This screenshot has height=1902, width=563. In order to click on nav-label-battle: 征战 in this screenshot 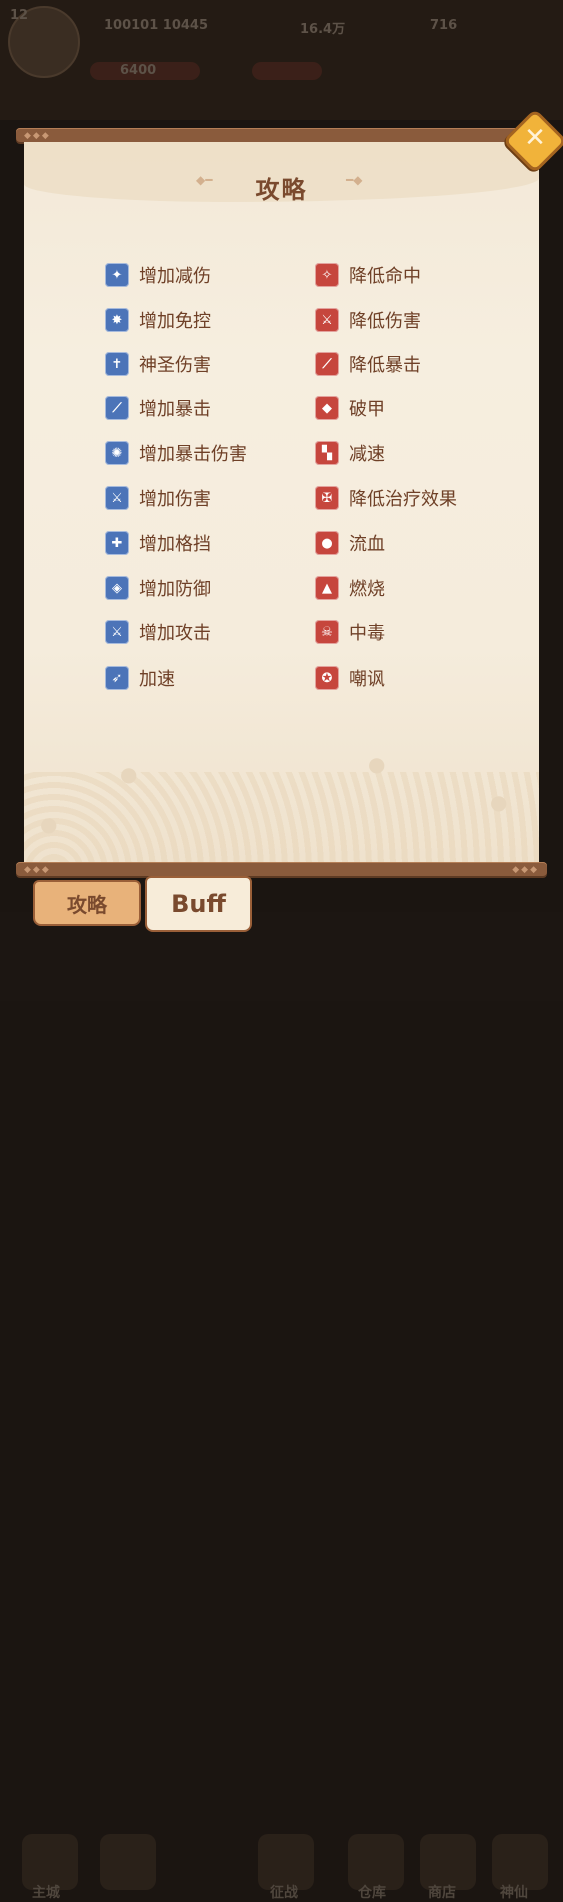, I will do `click(284, 1893)`.